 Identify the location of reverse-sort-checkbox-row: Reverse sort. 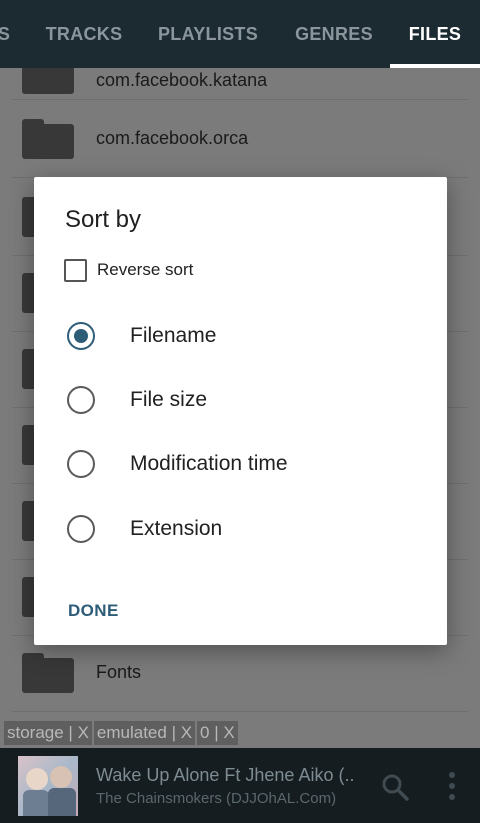
(128, 270).